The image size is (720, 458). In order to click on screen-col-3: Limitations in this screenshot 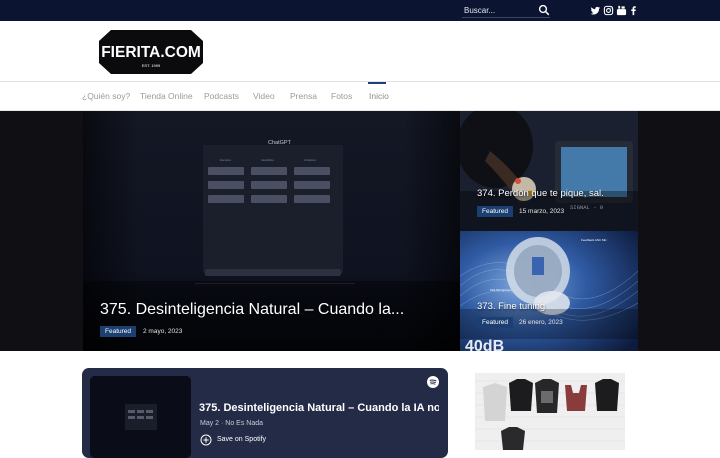, I will do `click(310, 160)`.